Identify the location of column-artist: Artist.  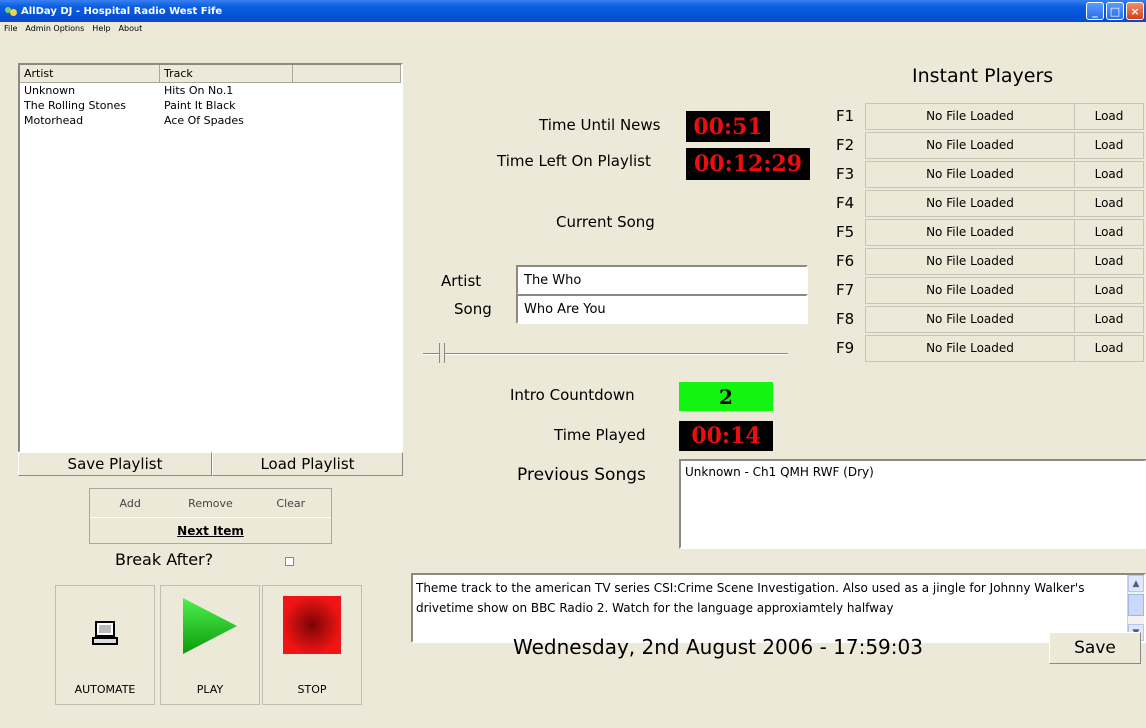
(90, 73).